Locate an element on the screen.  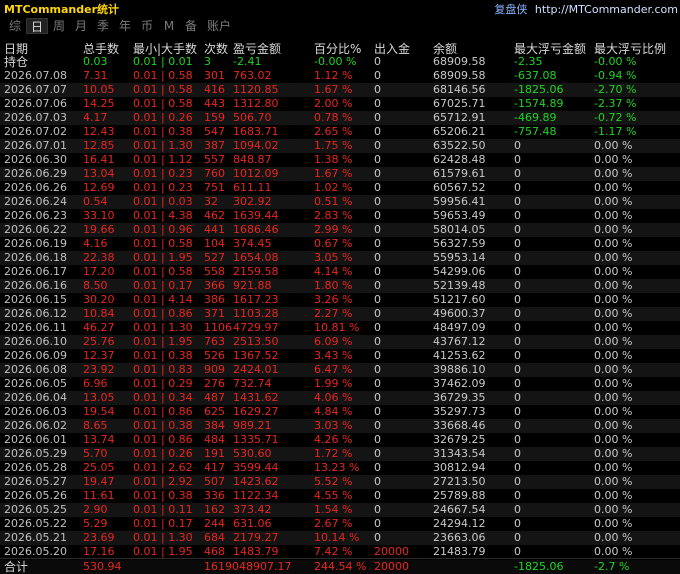
cell-pnl: 302.92 is located at coordinates (252, 201).